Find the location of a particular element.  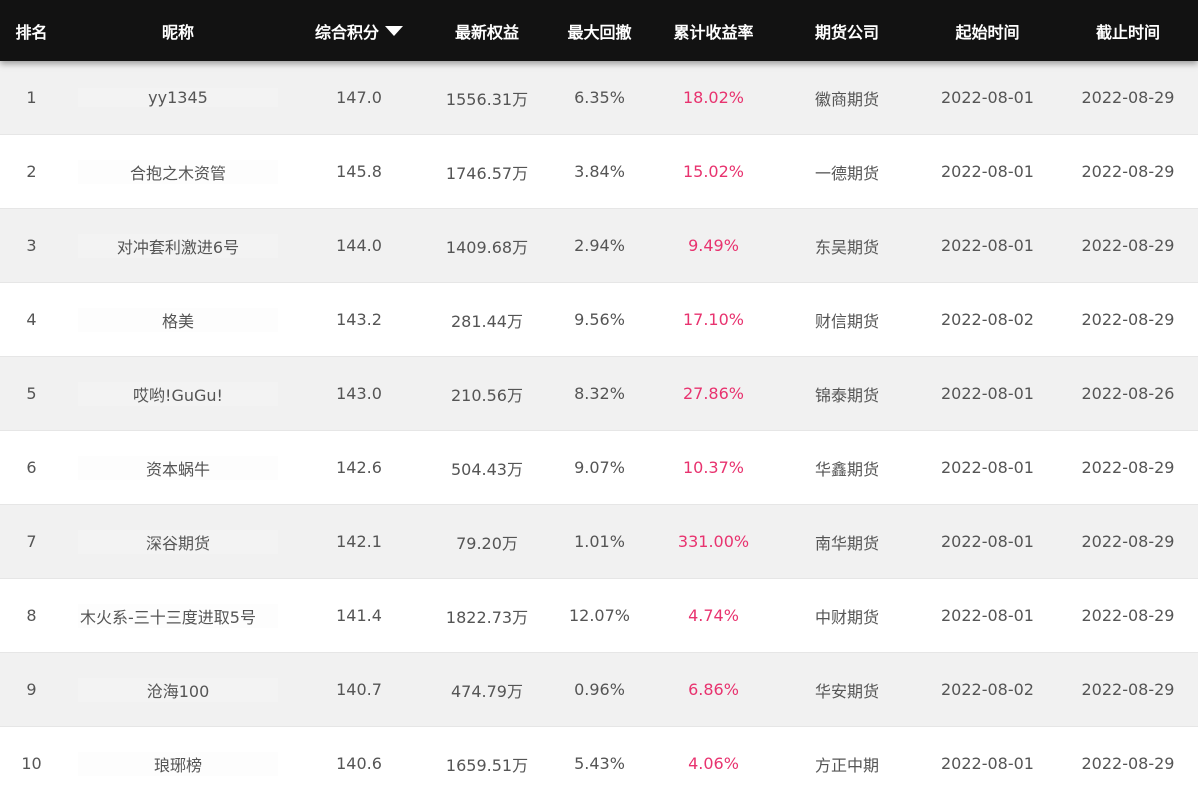

nickname-cell: 格美 is located at coordinates (178, 319).